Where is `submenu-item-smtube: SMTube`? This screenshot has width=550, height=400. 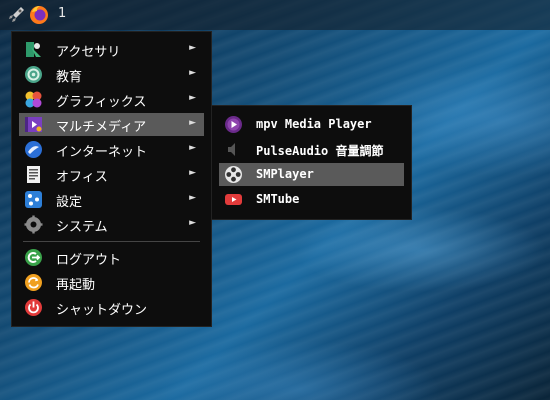
submenu-item-smtube: SMTube is located at coordinates (311, 199).